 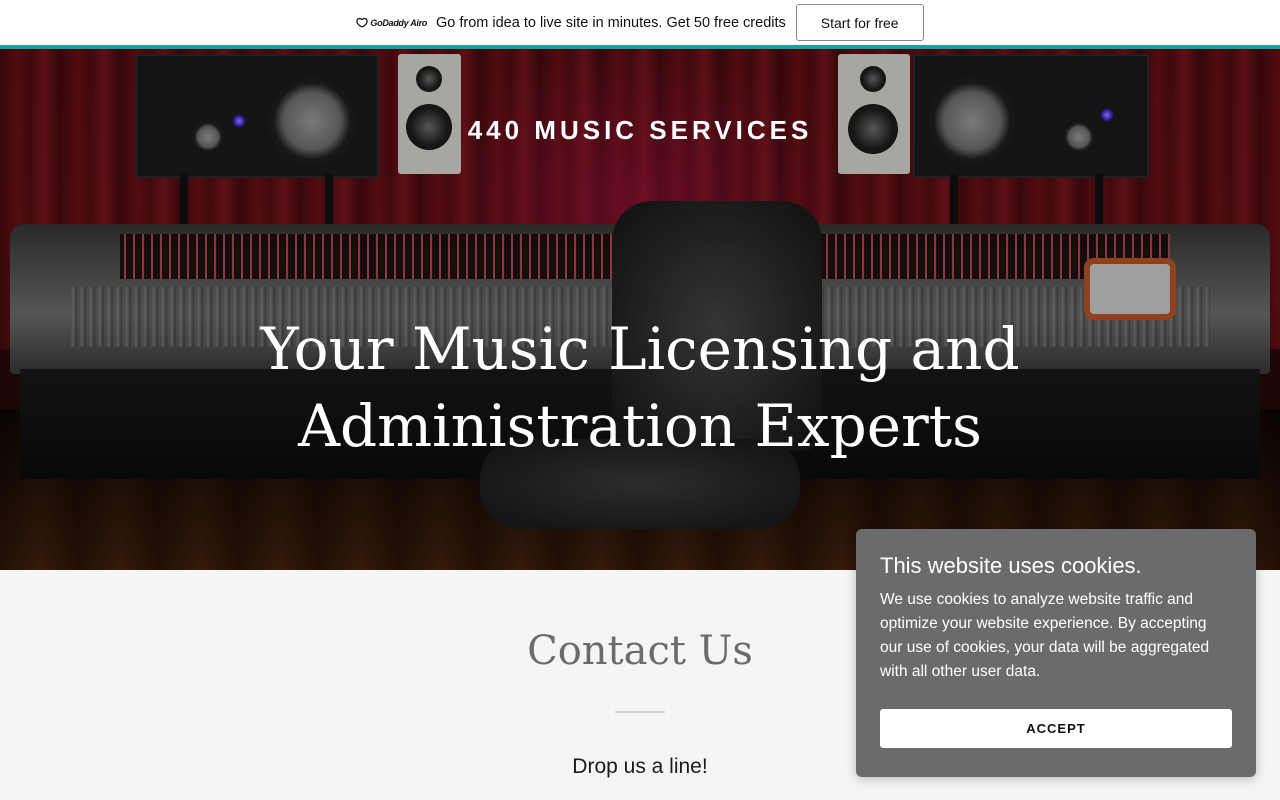 What do you see at coordinates (1056, 728) in the screenshot?
I see `accept-cookies-button: ACCEPT` at bounding box center [1056, 728].